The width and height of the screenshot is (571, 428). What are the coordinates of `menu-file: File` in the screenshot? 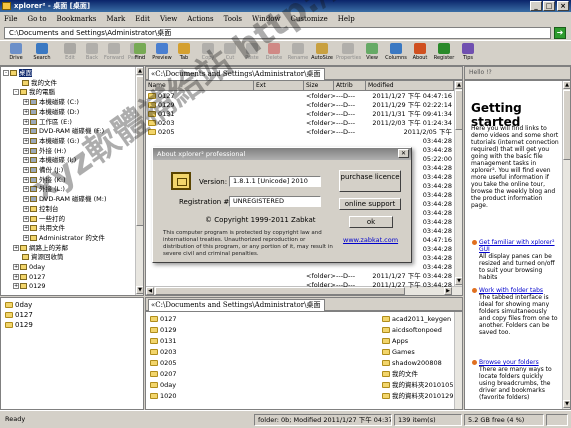 It's located at (10, 19).